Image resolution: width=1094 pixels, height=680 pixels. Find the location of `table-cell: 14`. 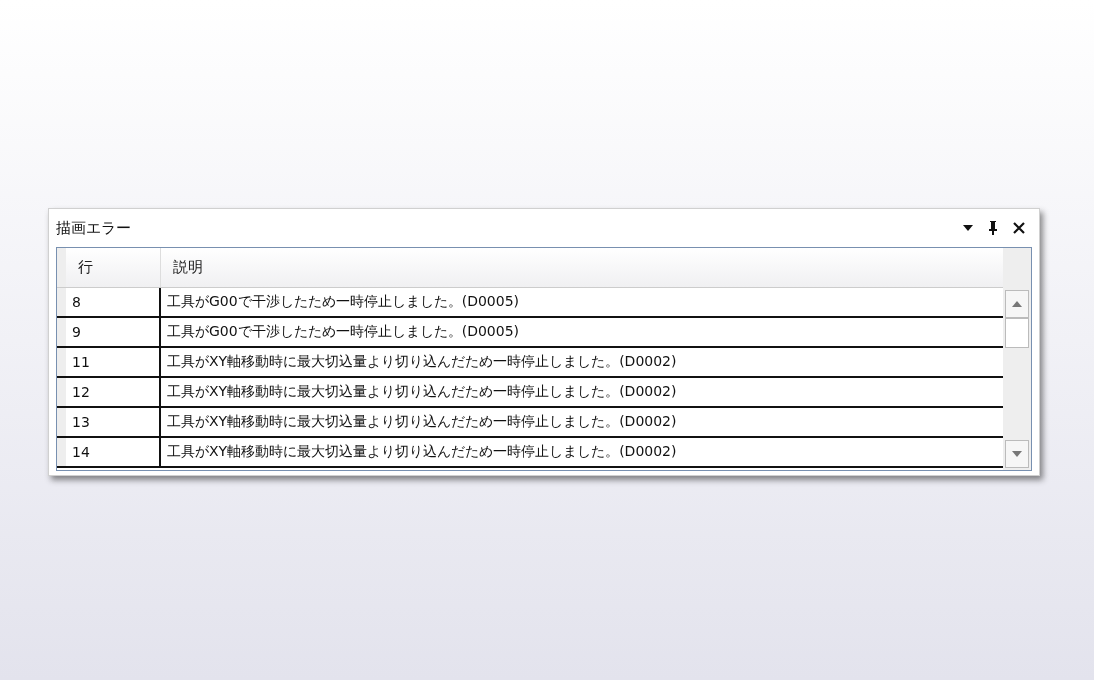

table-cell: 14 is located at coordinates (113, 452).